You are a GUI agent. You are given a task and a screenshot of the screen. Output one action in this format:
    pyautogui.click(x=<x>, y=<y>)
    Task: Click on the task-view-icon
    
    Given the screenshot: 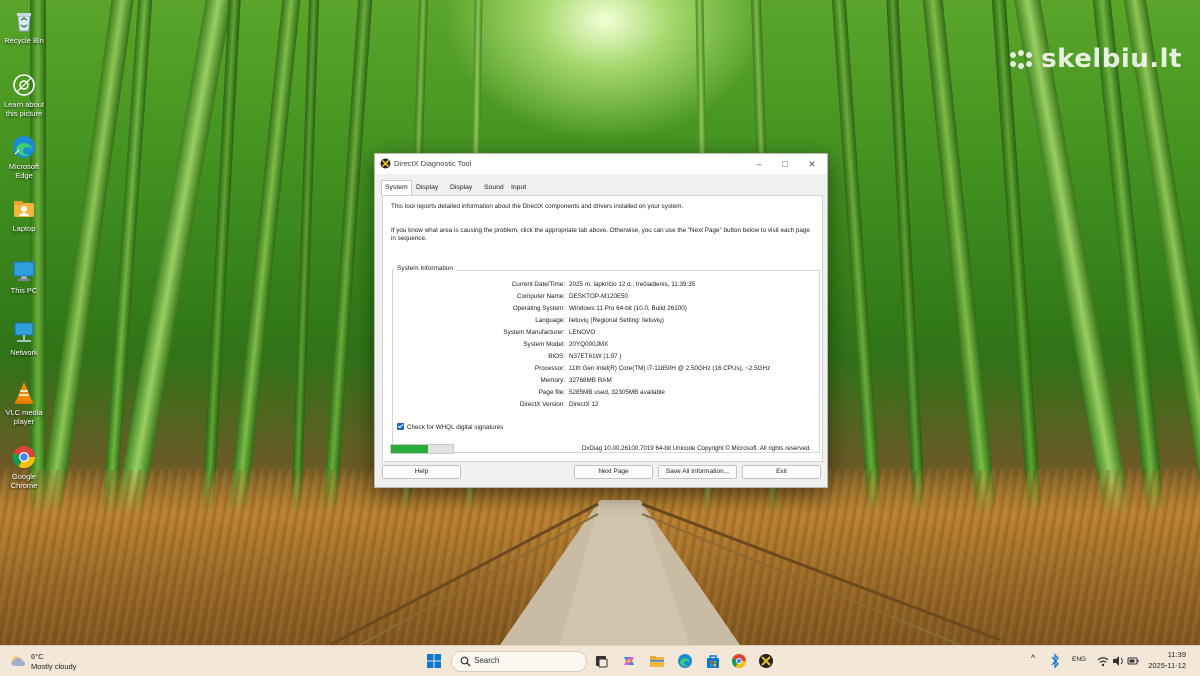 What is the action you would take?
    pyautogui.click(x=601, y=661)
    